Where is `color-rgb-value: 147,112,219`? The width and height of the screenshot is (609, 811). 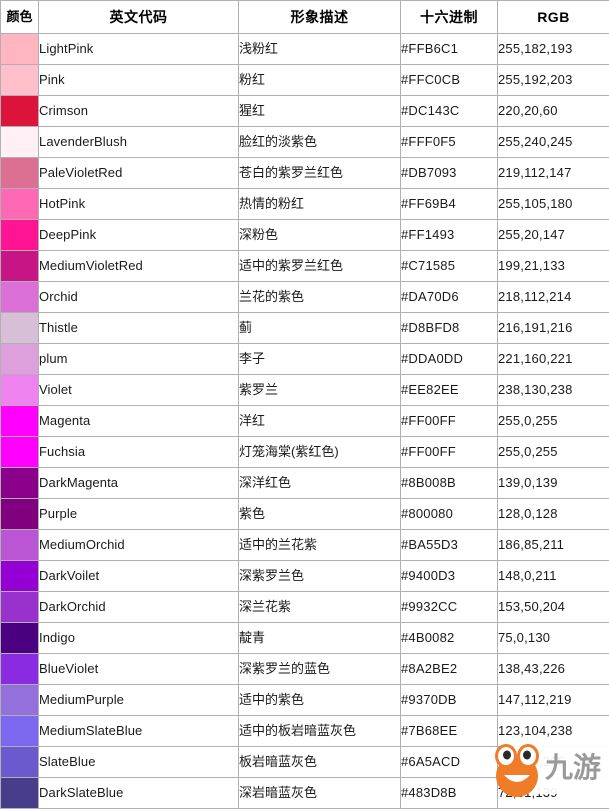 color-rgb-value: 147,112,219 is located at coordinates (553, 700).